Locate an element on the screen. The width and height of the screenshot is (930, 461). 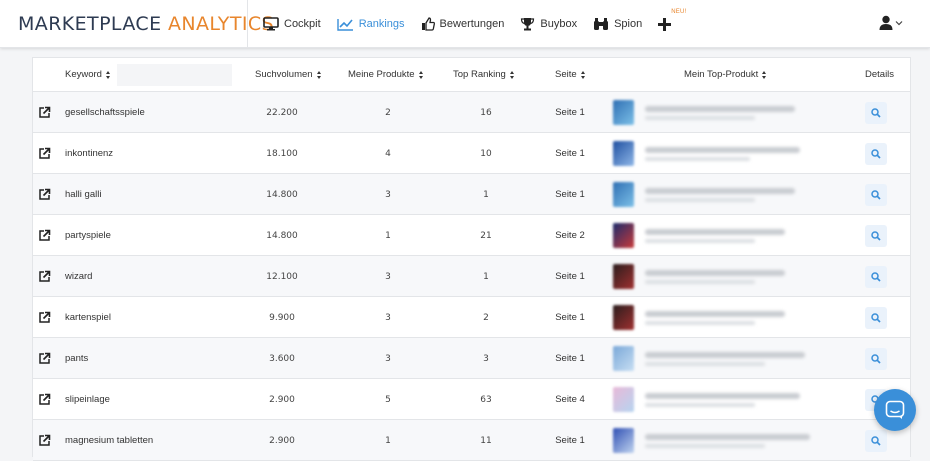
row-volume: 3.600 is located at coordinates (282, 358).